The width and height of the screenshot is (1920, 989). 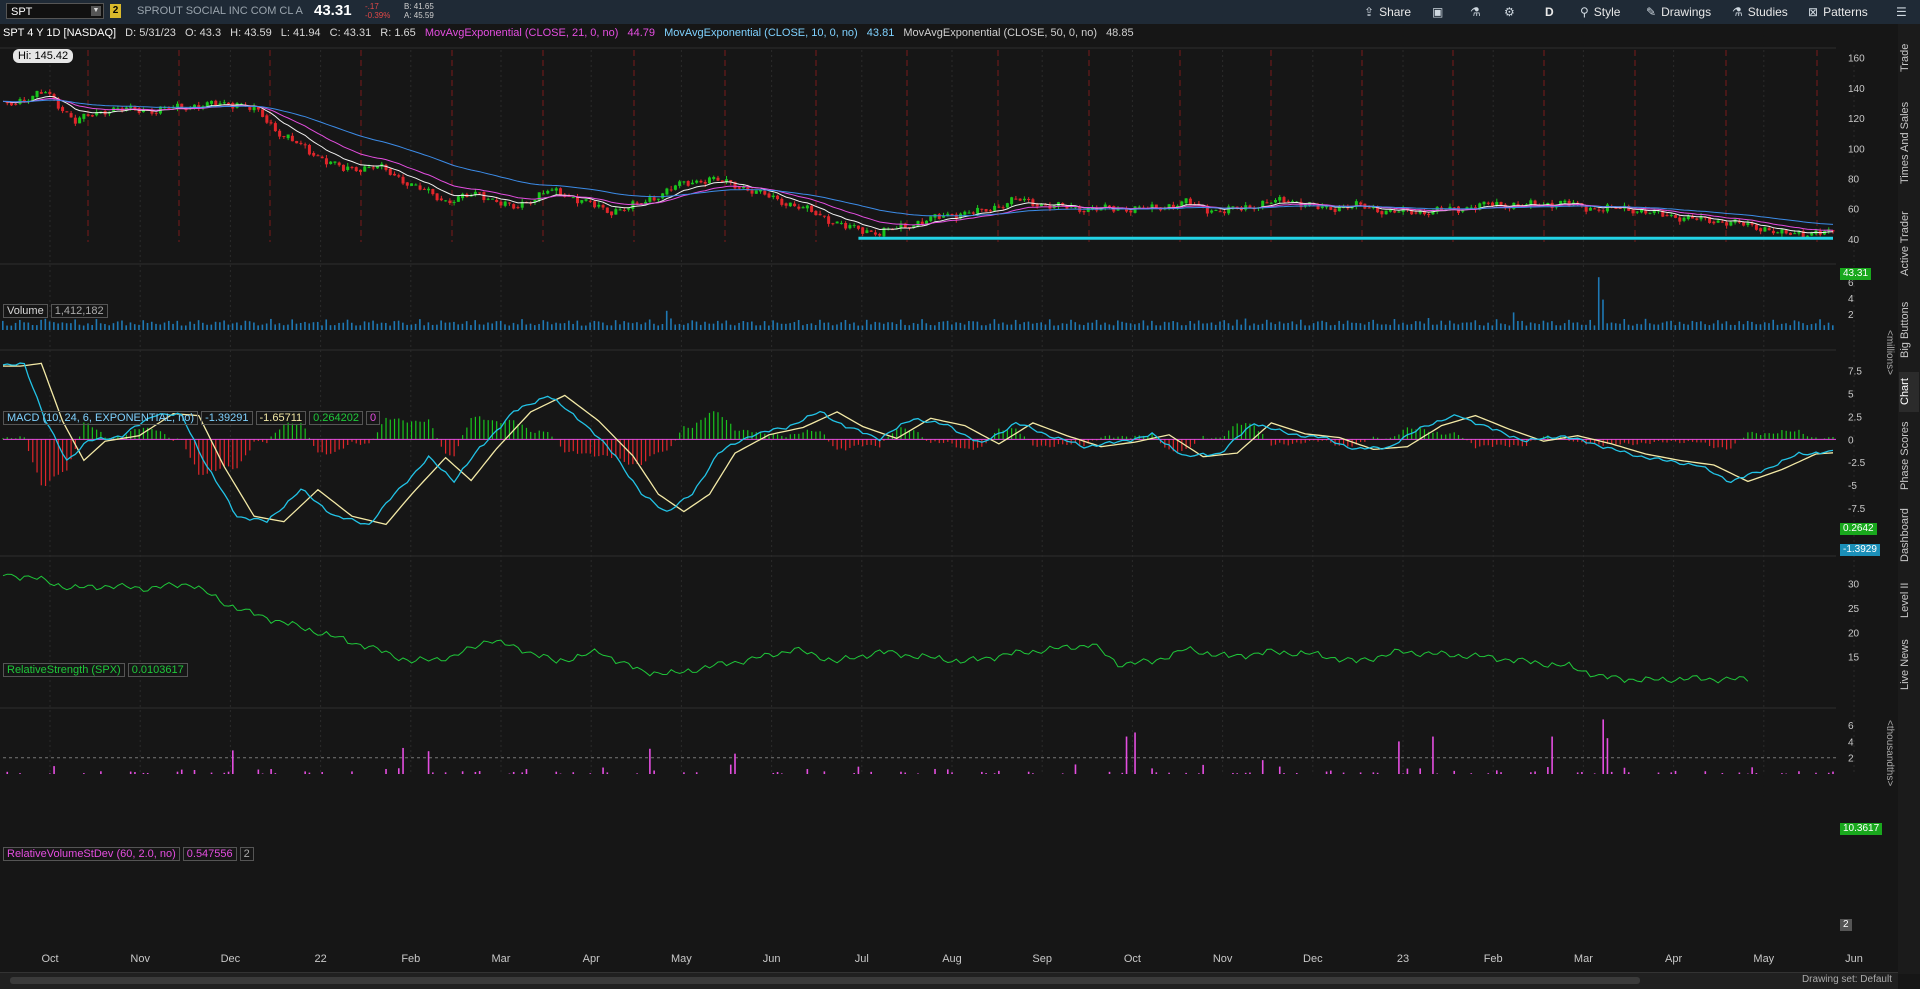 I want to click on studies-button: ⚗Studies, so click(x=1760, y=12).